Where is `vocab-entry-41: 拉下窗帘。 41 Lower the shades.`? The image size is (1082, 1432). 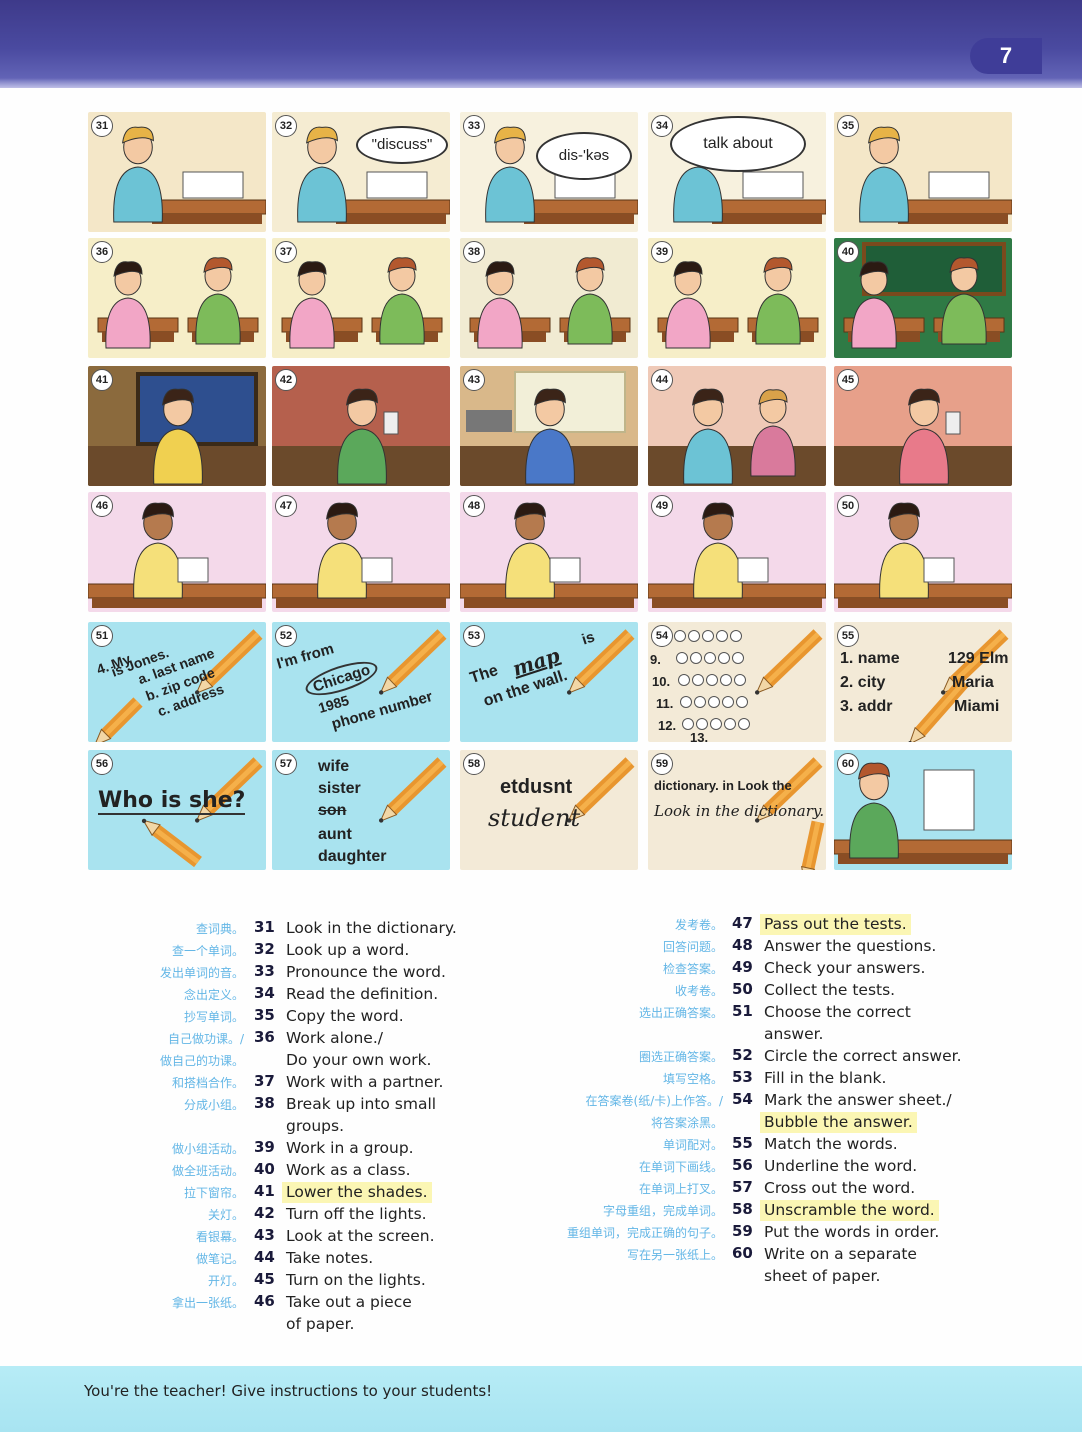 vocab-entry-41: 拉下窗帘。 41 Lower the shades. is located at coordinates (240, 1193).